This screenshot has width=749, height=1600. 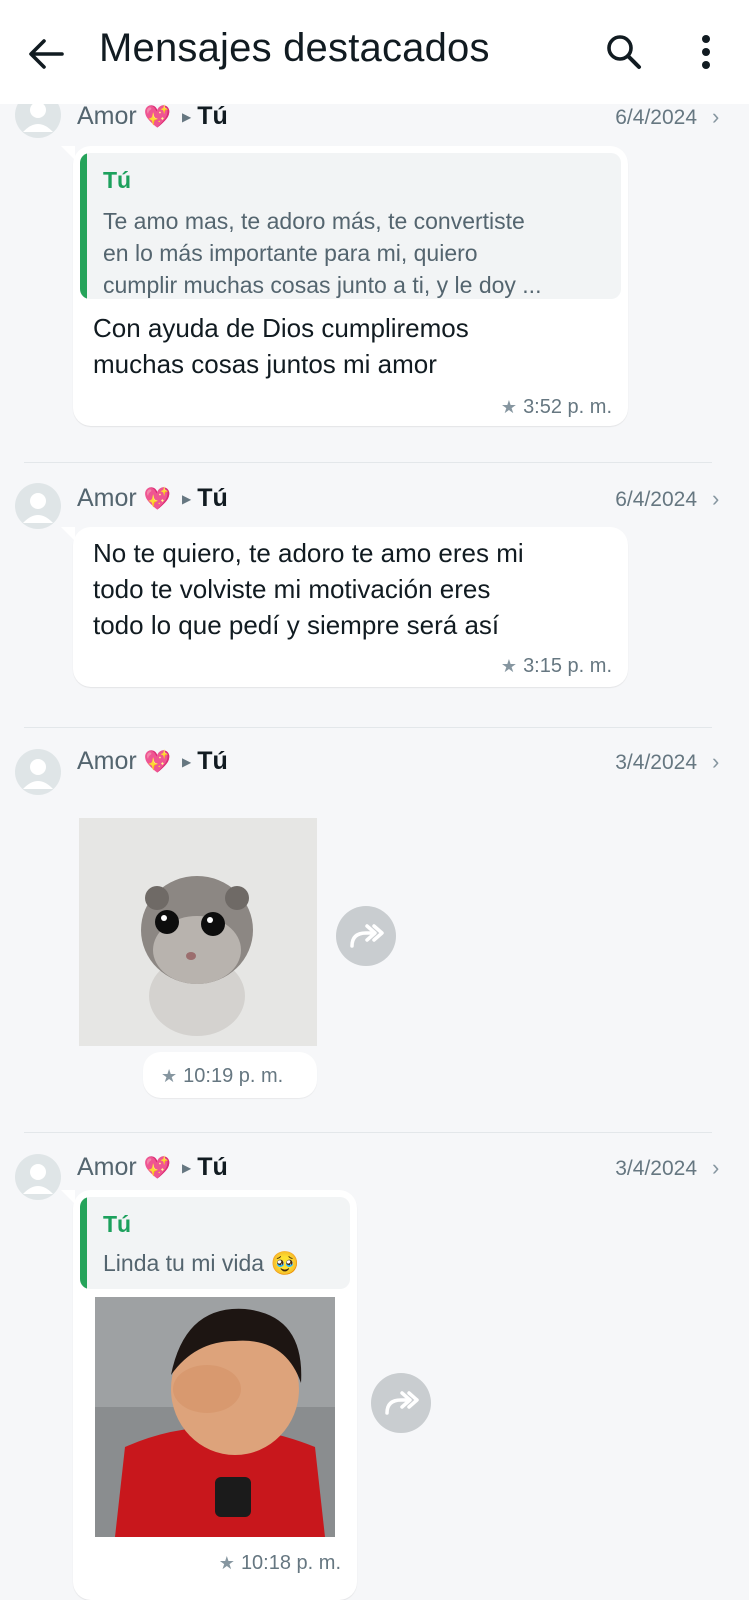 What do you see at coordinates (706, 52) in the screenshot?
I see `more-vertical-icon` at bounding box center [706, 52].